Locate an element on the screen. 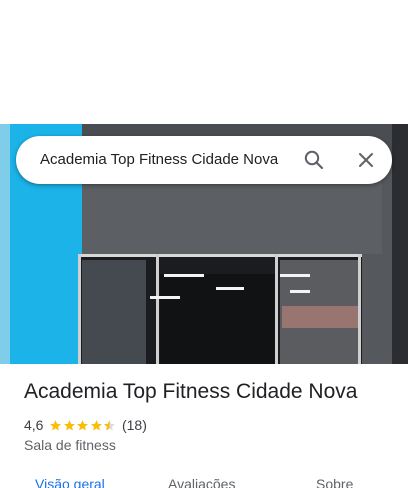  search-icon is located at coordinates (314, 160).